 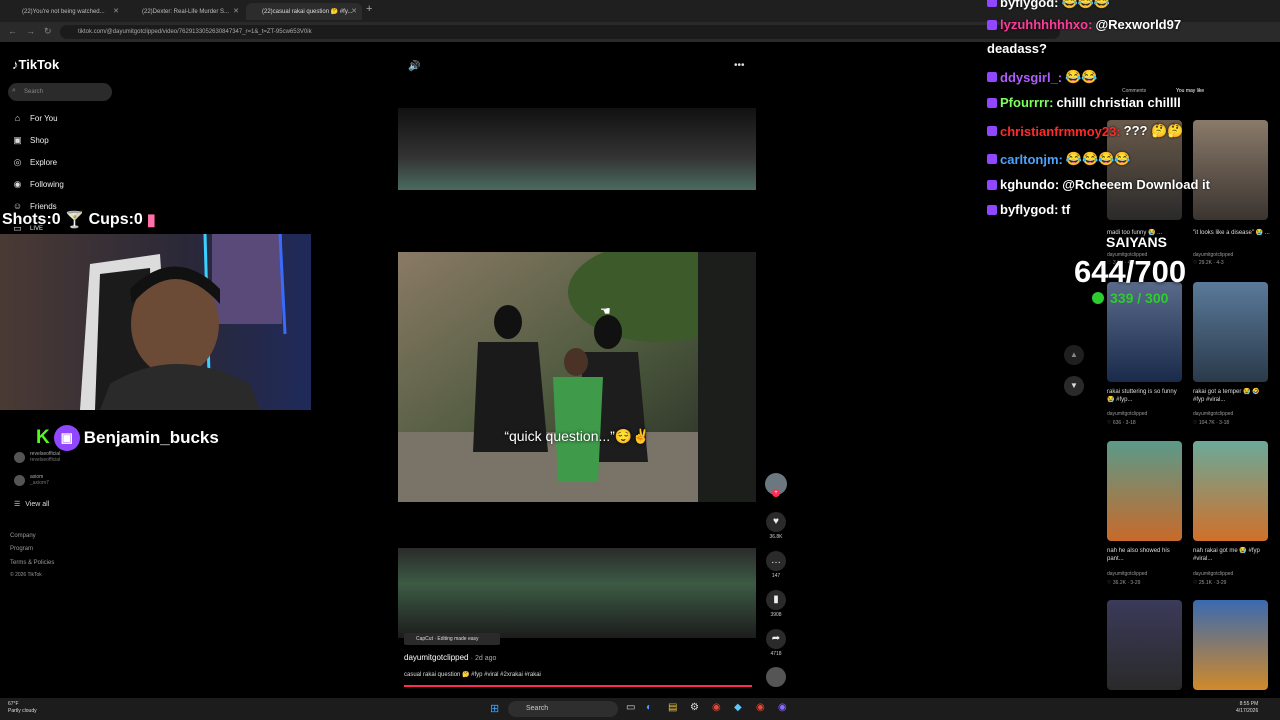 What do you see at coordinates (672, 707) in the screenshot?
I see `file-explorer-icon: ▤` at bounding box center [672, 707].